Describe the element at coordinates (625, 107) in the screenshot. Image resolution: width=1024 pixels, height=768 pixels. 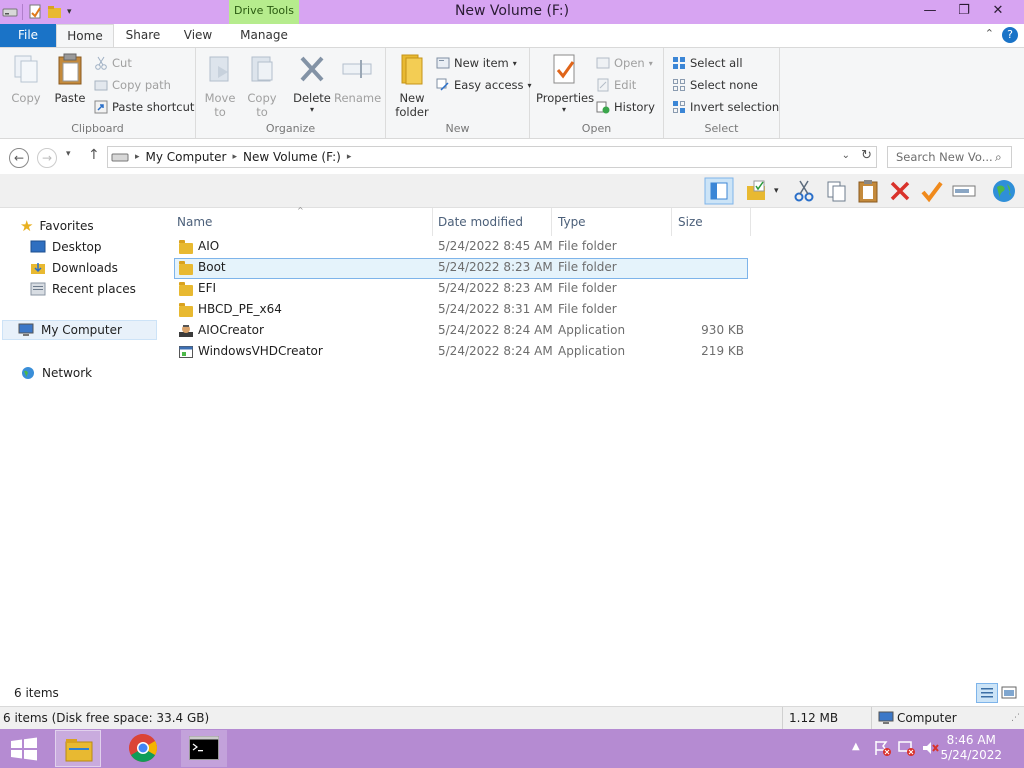
I see `history-button: History` at that location.